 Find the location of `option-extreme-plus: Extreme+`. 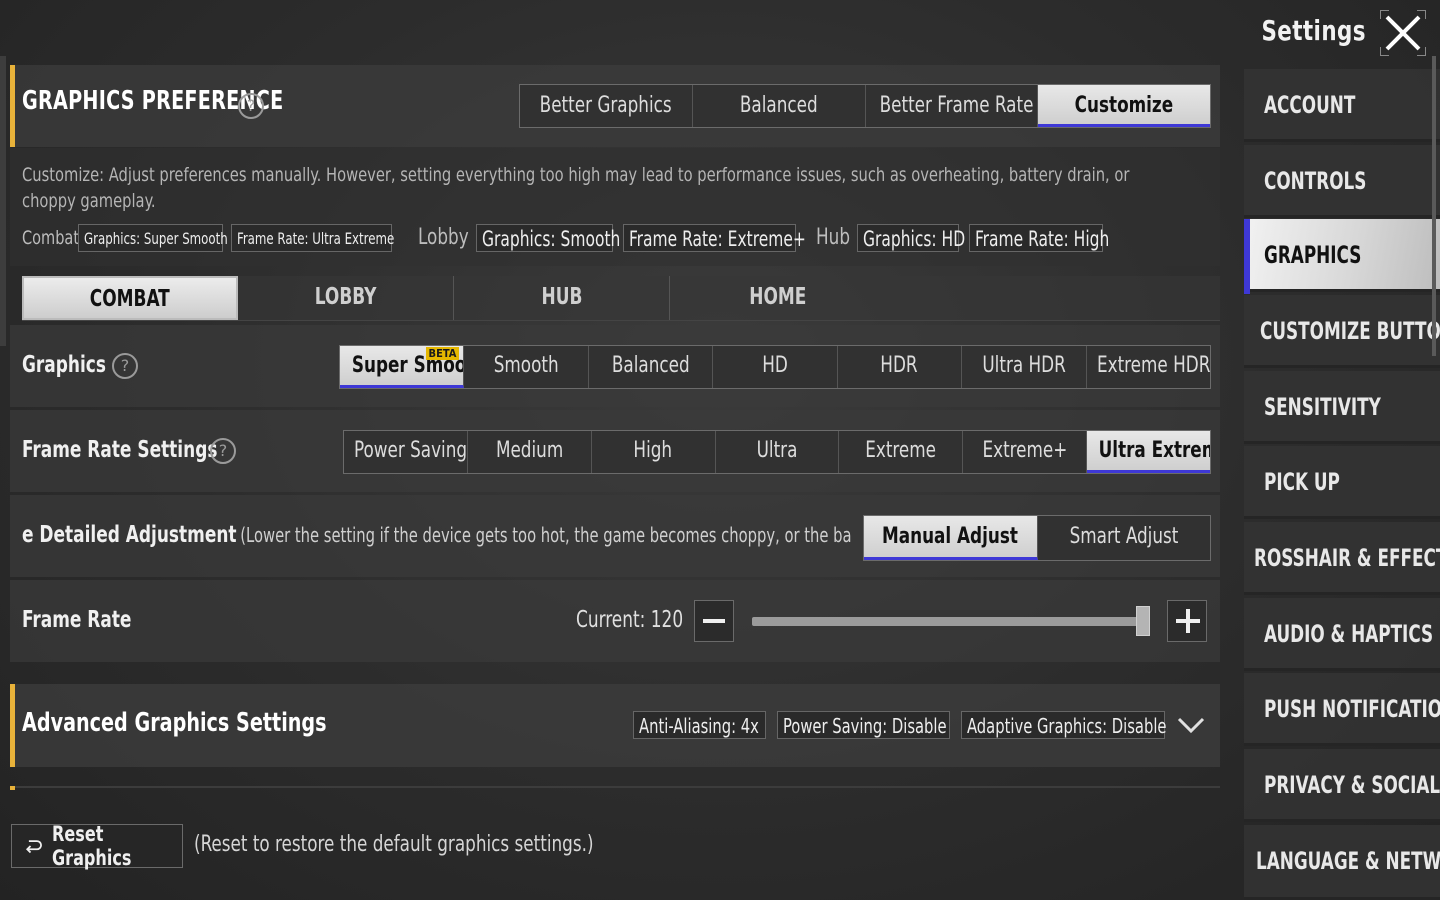

option-extreme-plus: Extreme+ is located at coordinates (1025, 452).